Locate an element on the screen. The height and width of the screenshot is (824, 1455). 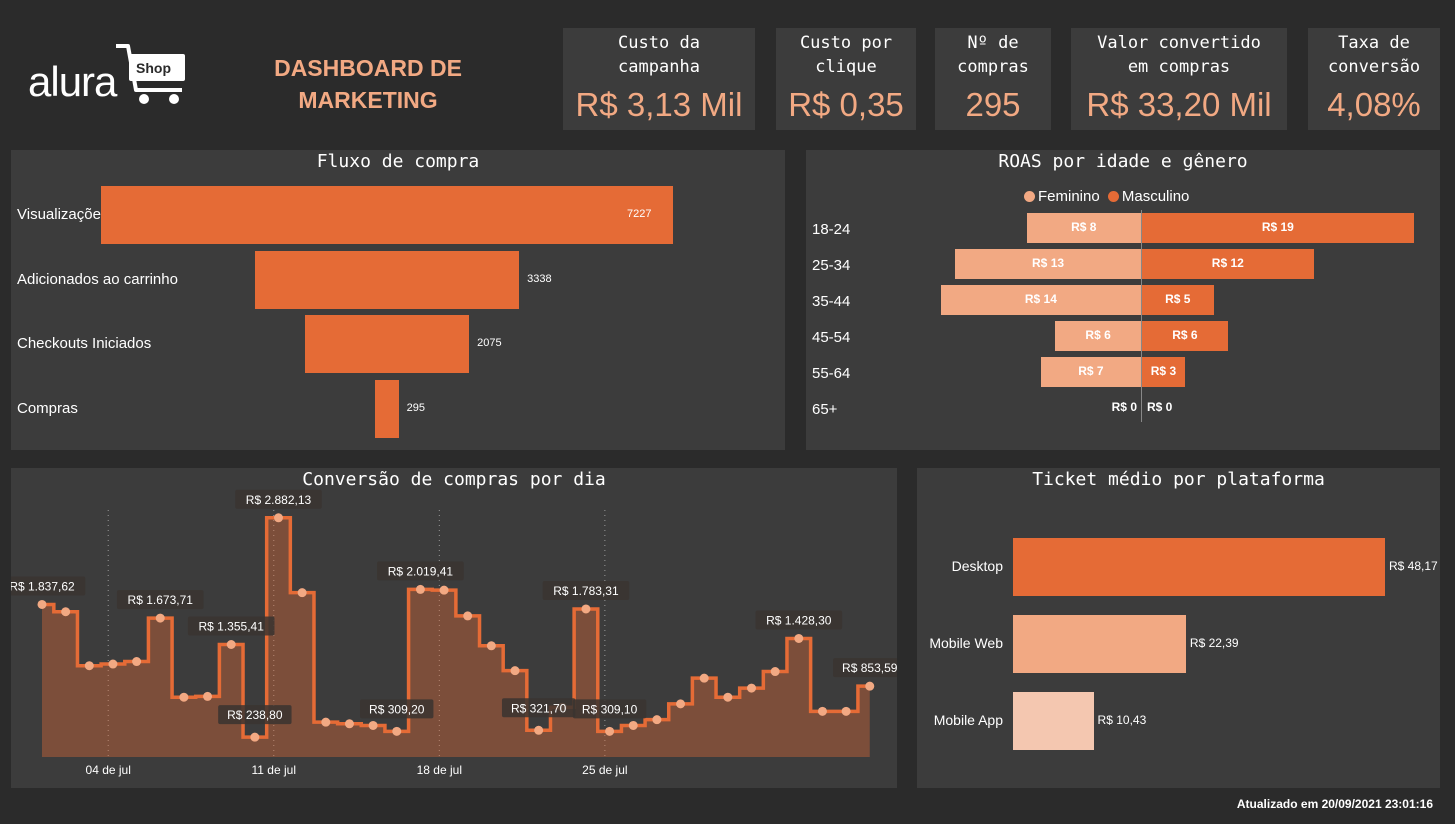
annotation-label: R$ 853,59 is located at coordinates (869, 668).